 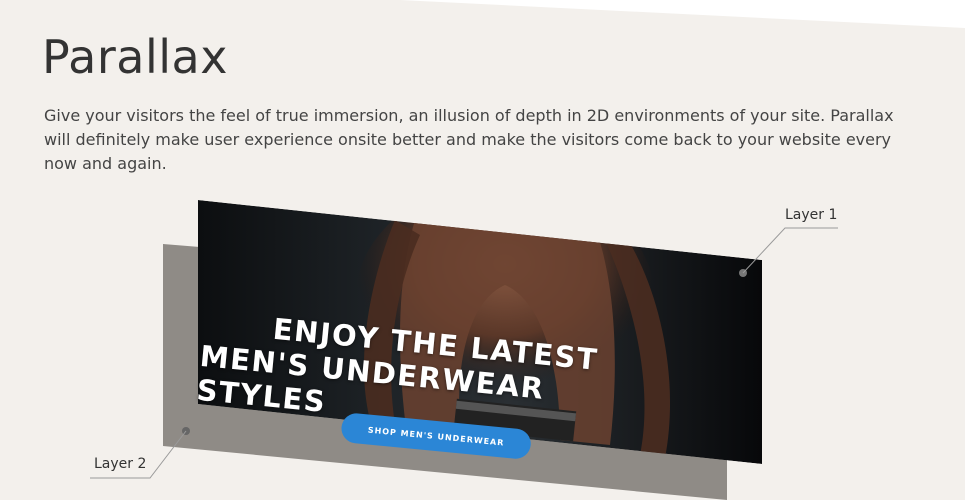 What do you see at coordinates (120, 464) in the screenshot?
I see `layer-2-label: Layer 2` at bounding box center [120, 464].